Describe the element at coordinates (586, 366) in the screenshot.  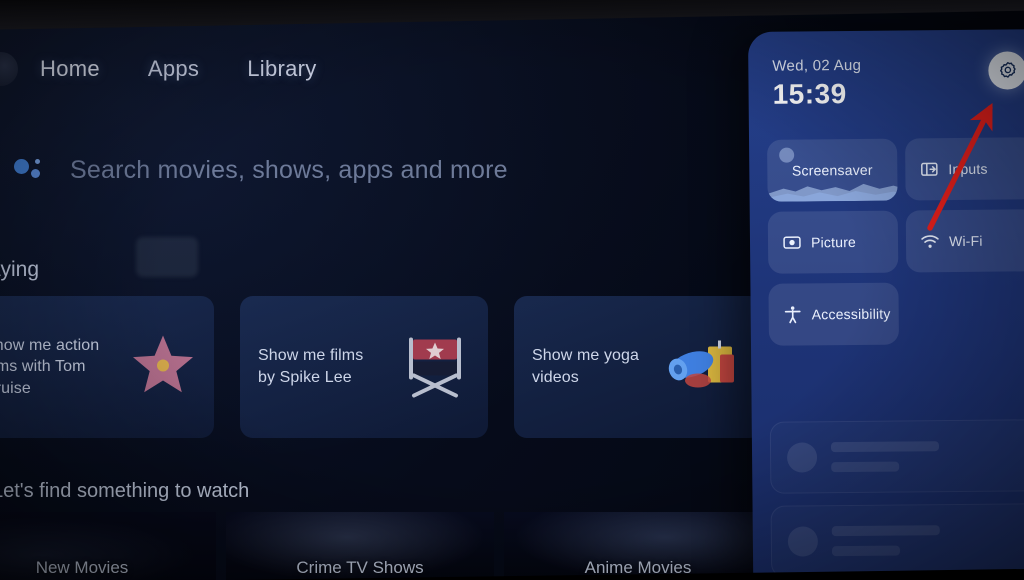
I see `suggestion-card-label: Show me yoga videos` at that location.